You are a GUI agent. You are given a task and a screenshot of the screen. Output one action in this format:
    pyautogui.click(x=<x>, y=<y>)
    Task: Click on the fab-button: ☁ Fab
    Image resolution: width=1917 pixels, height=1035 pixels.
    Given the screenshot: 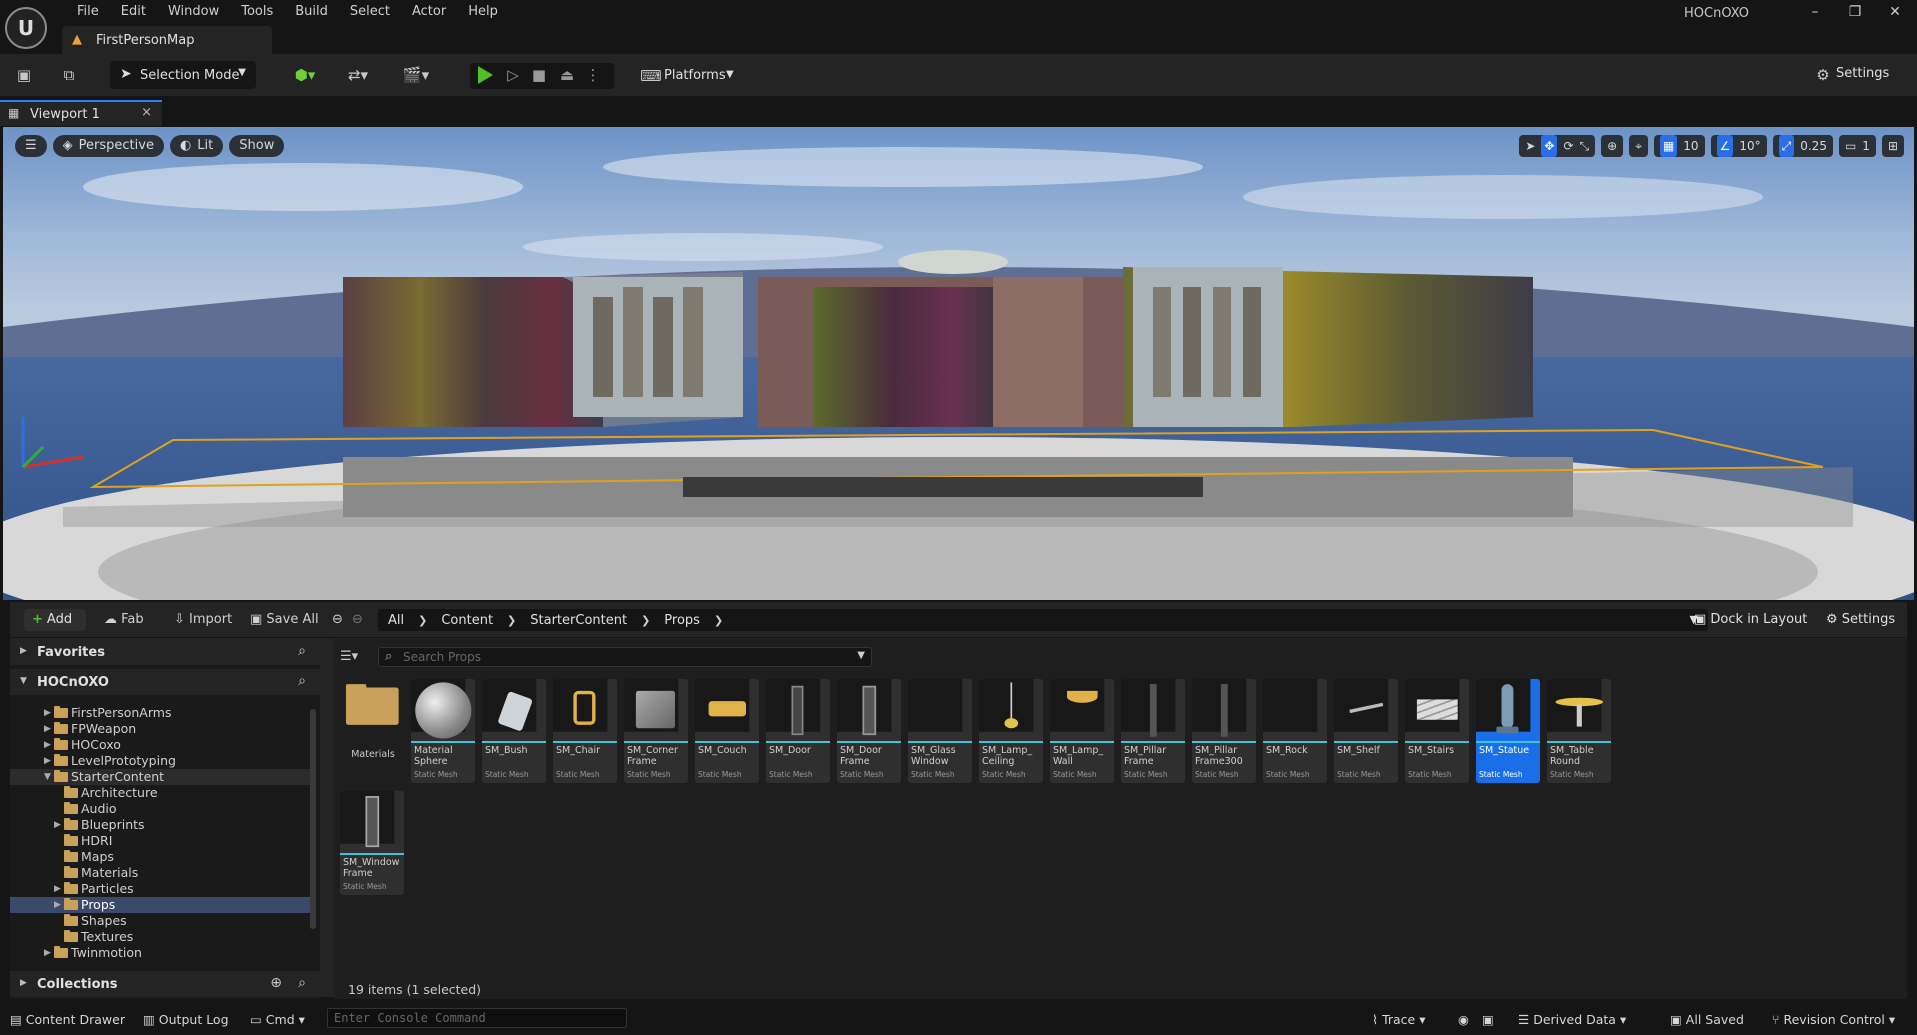 What is the action you would take?
    pyautogui.click(x=124, y=619)
    